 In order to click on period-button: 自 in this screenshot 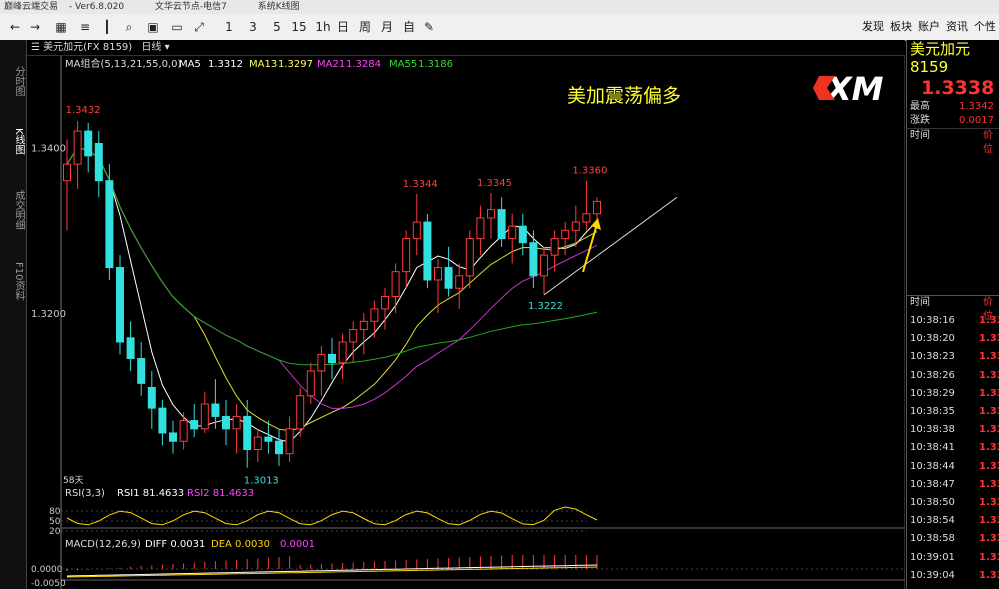, I will do `click(409, 27)`.